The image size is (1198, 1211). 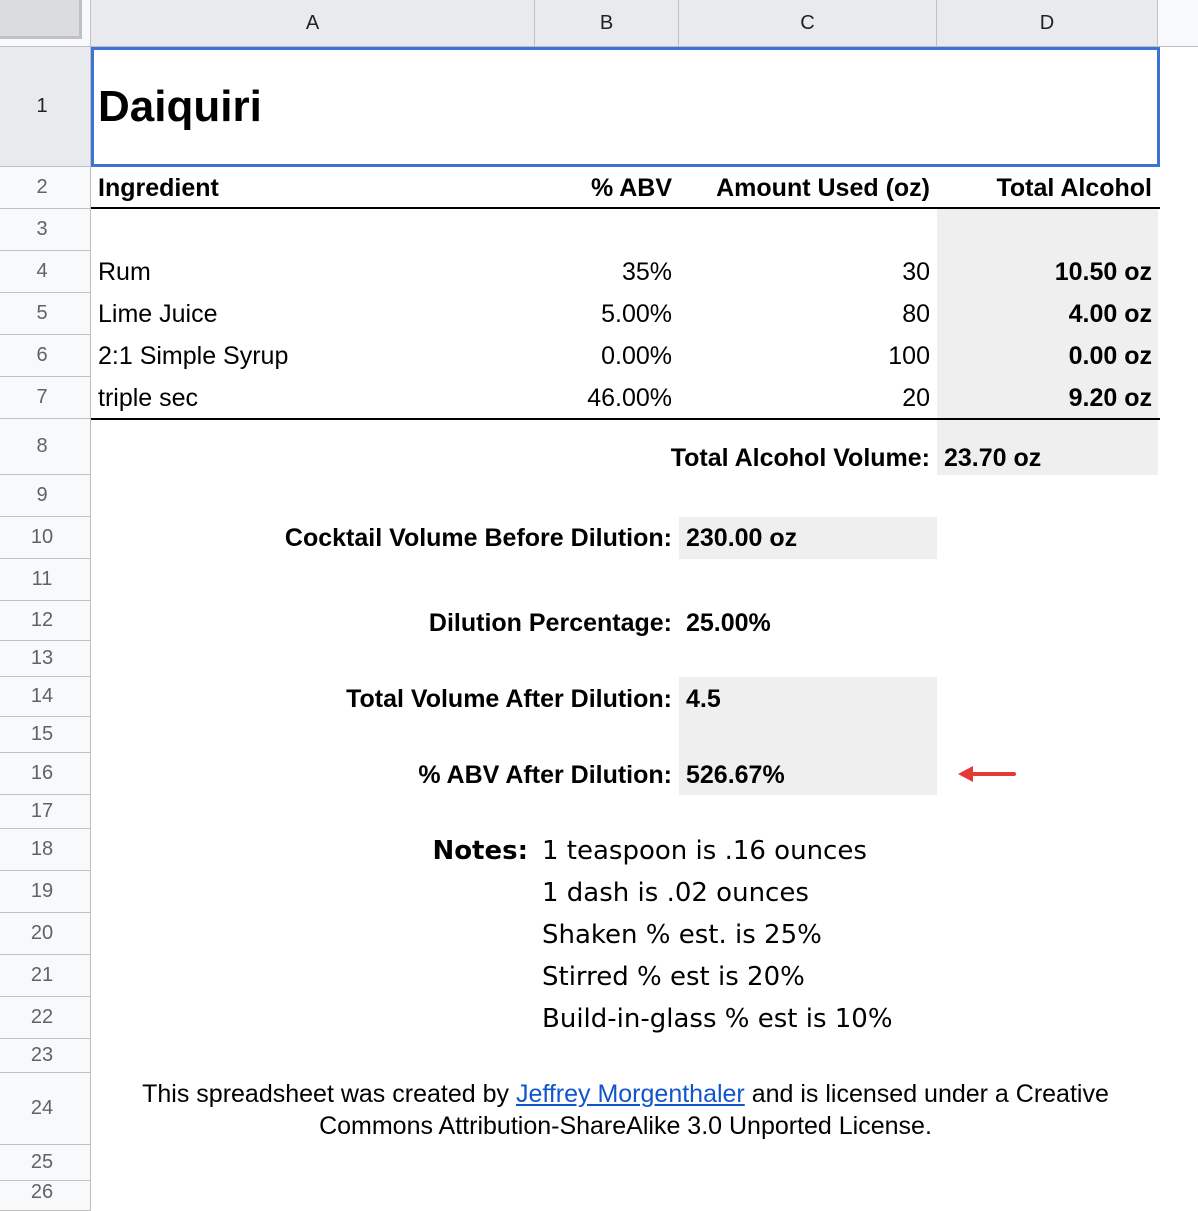 I want to click on row-header-22: 22, so click(x=45, y=1018).